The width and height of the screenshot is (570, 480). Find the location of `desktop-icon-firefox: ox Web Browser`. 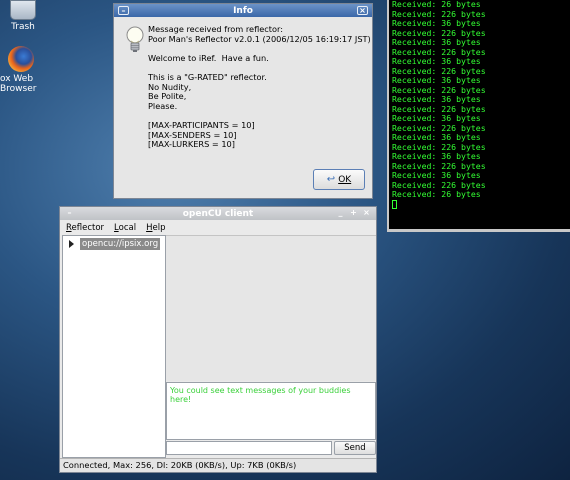

desktop-icon-firefox: ox Web Browser is located at coordinates (33, 70).